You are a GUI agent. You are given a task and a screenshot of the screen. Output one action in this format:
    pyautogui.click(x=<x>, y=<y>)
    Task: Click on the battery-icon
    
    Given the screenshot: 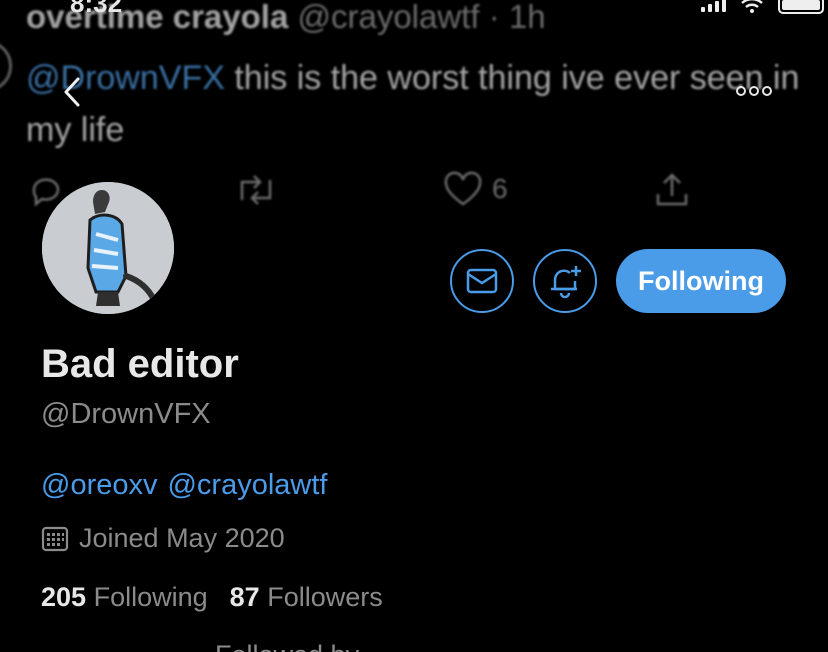 What is the action you would take?
    pyautogui.click(x=801, y=7)
    